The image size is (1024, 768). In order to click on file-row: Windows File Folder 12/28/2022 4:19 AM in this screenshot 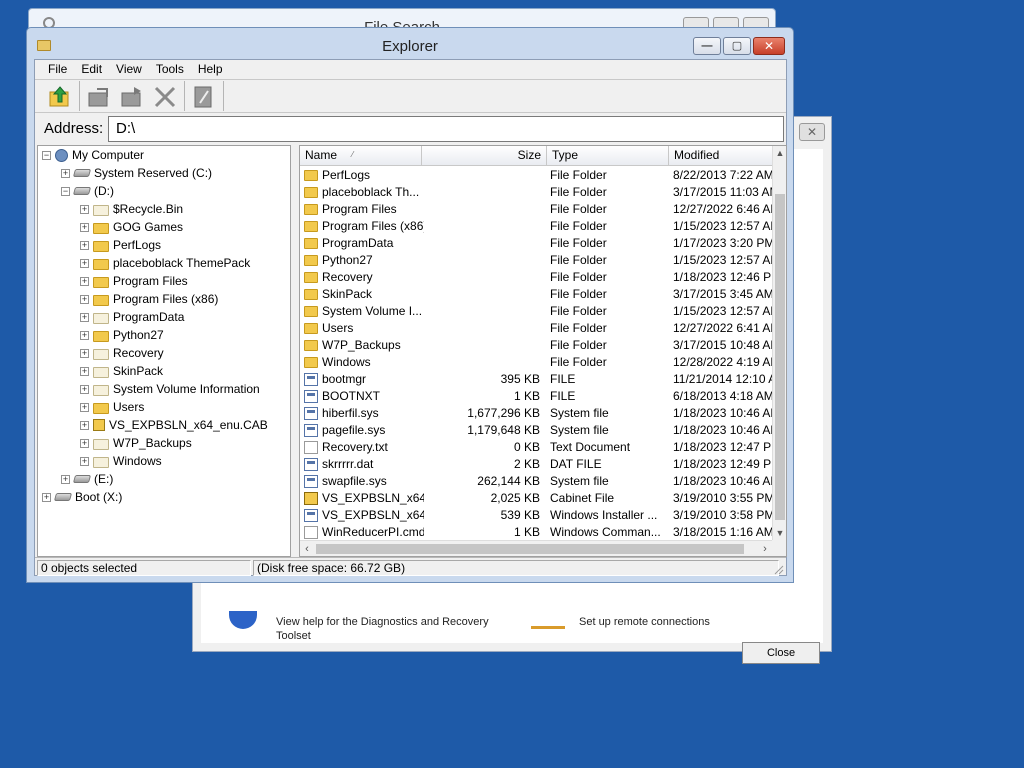, I will do `click(540, 362)`.